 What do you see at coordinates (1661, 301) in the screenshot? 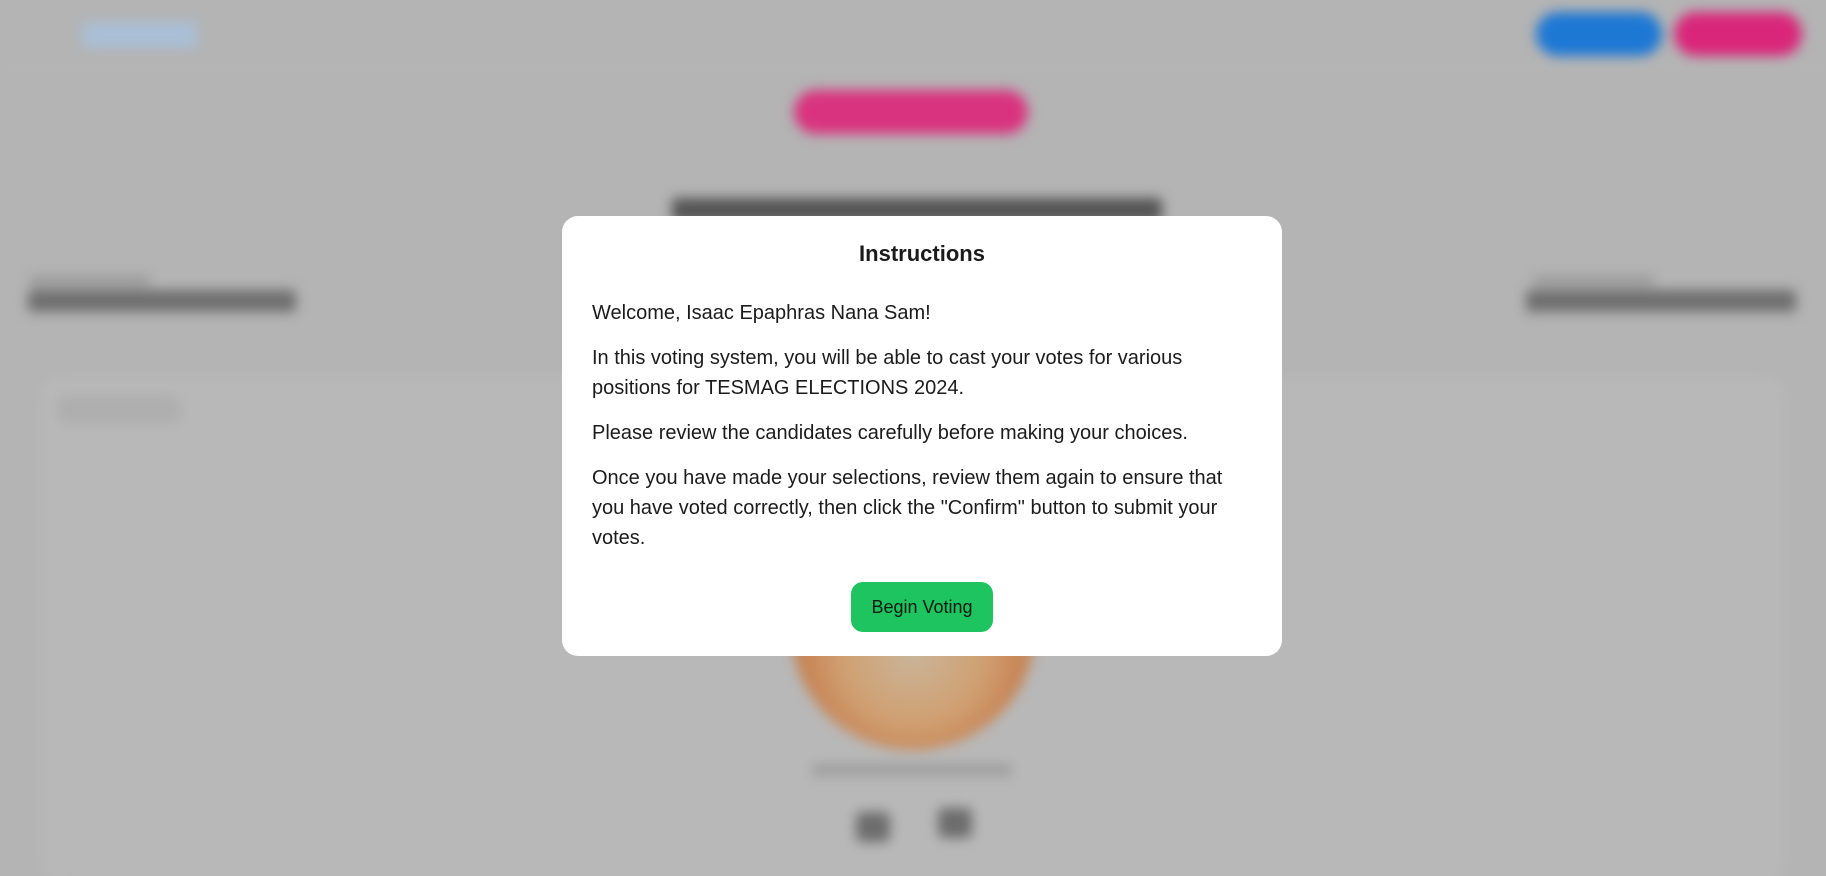
I see `right-info-value` at bounding box center [1661, 301].